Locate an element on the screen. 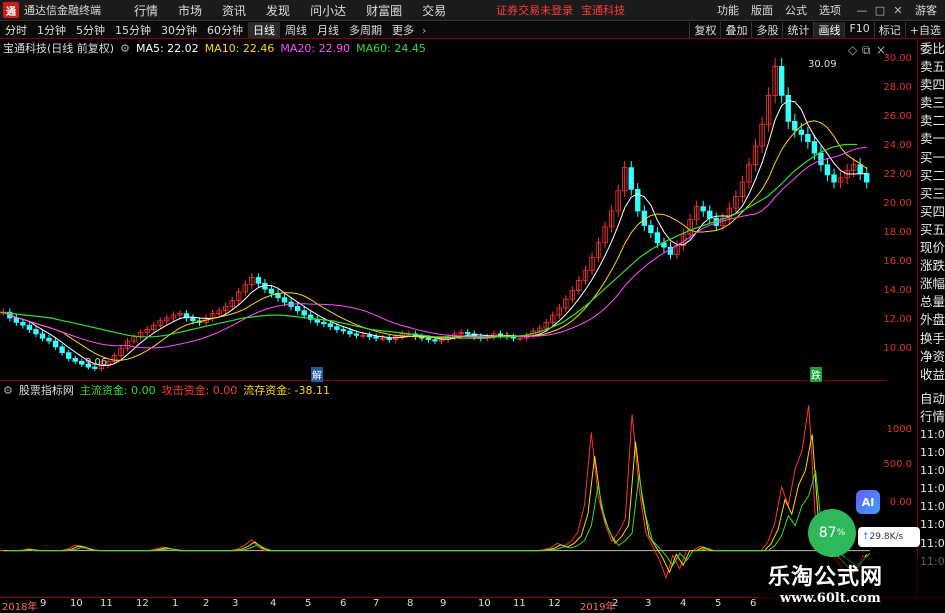  price-tick: 12.00 is located at coordinates (897, 319).